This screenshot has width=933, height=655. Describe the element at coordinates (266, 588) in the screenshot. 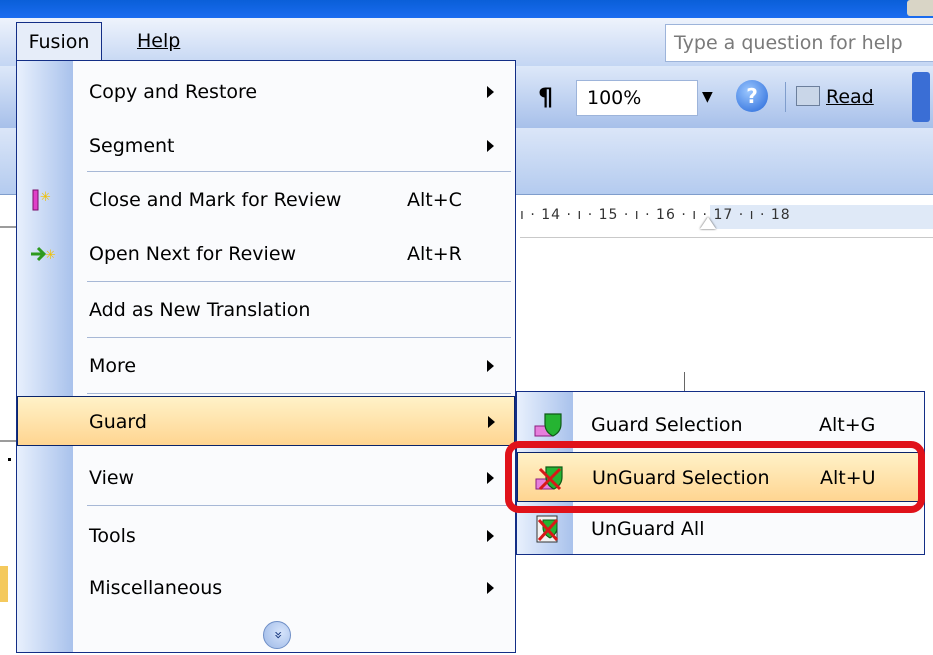

I see `menu-item-miscellaneous: Miscellaneous` at that location.